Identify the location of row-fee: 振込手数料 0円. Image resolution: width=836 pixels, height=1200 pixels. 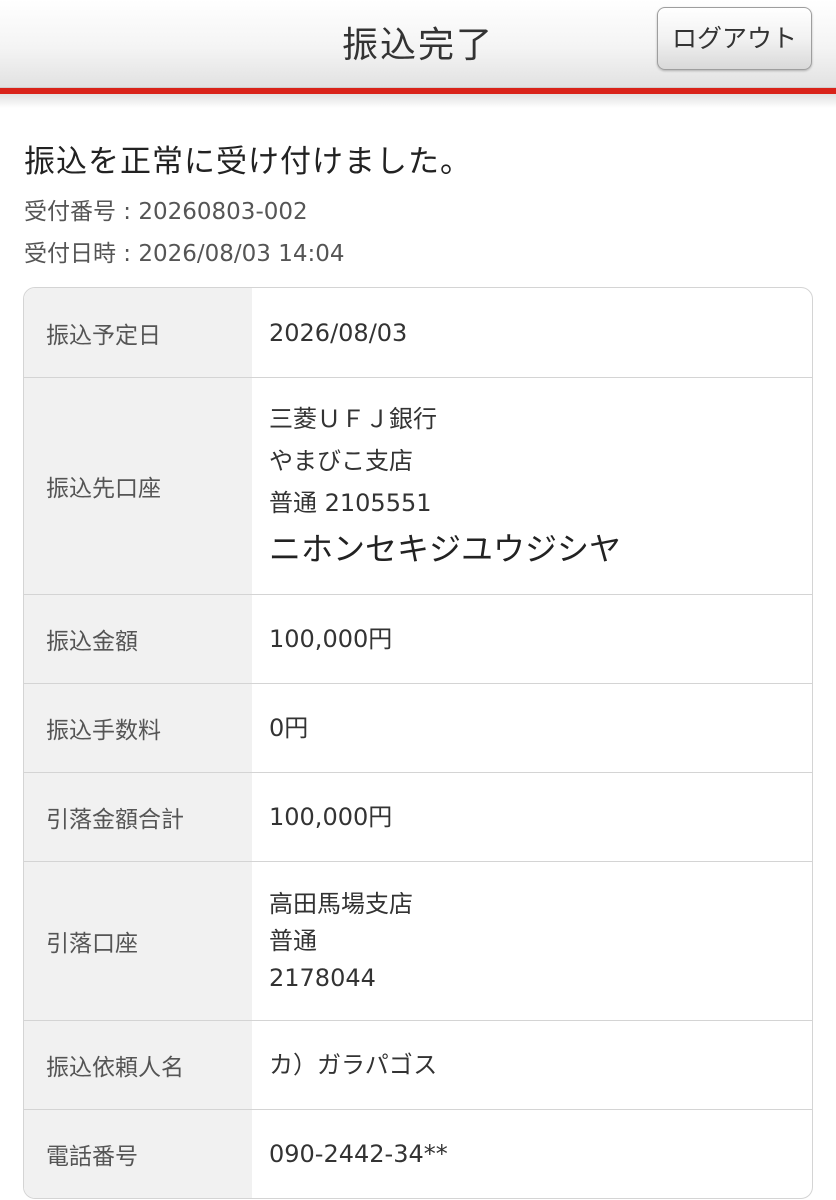
(418, 727).